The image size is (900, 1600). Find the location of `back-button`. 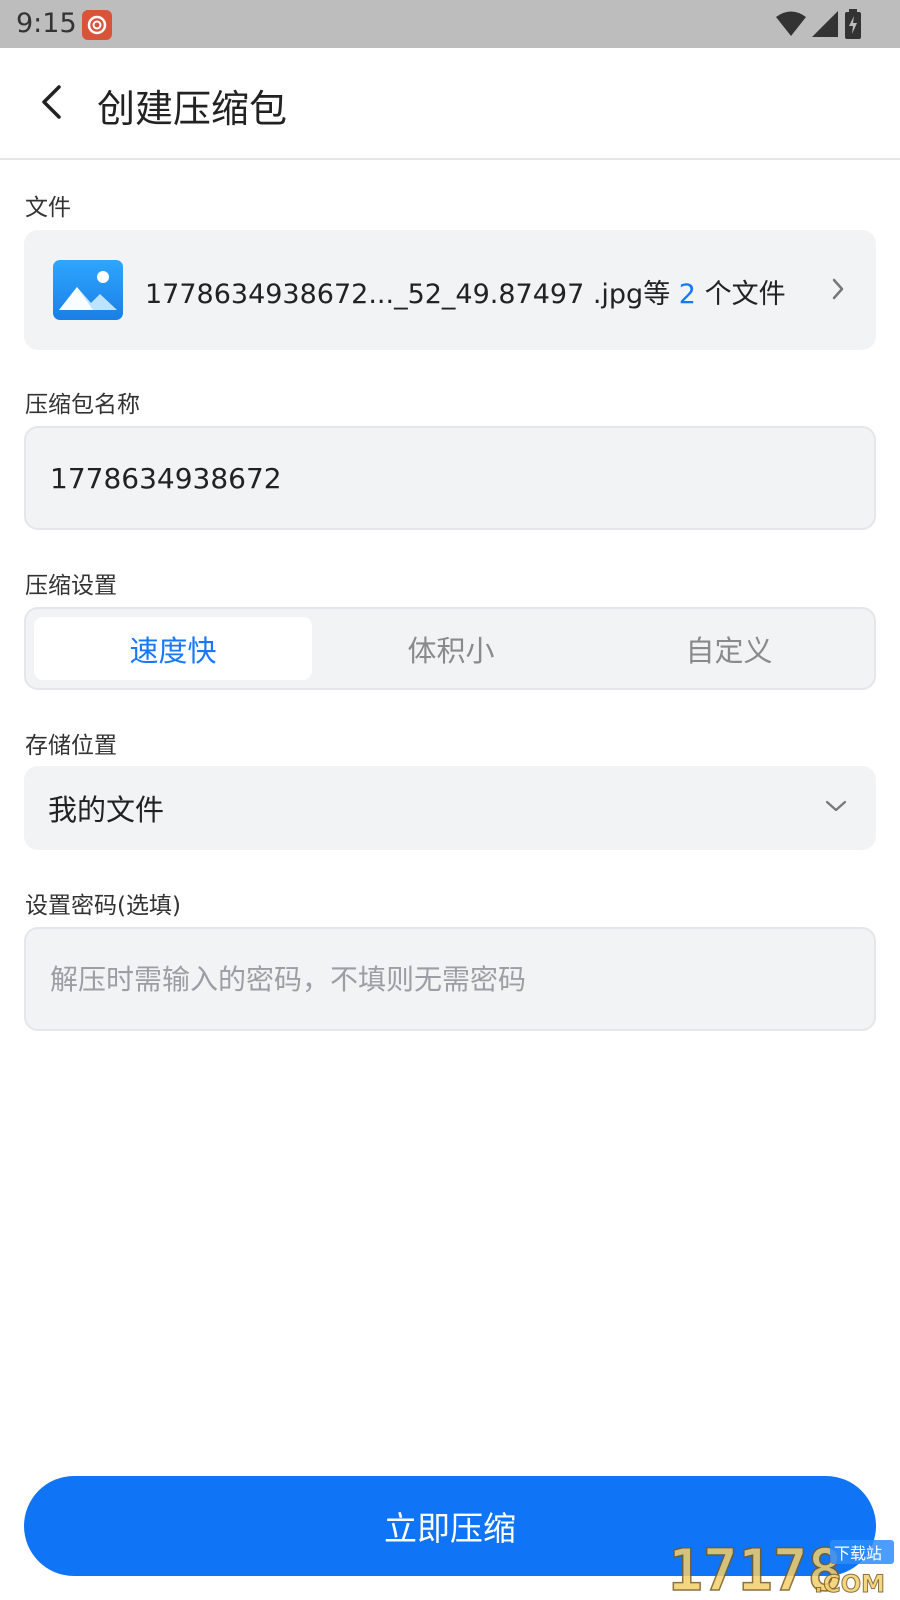

back-button is located at coordinates (52, 102).